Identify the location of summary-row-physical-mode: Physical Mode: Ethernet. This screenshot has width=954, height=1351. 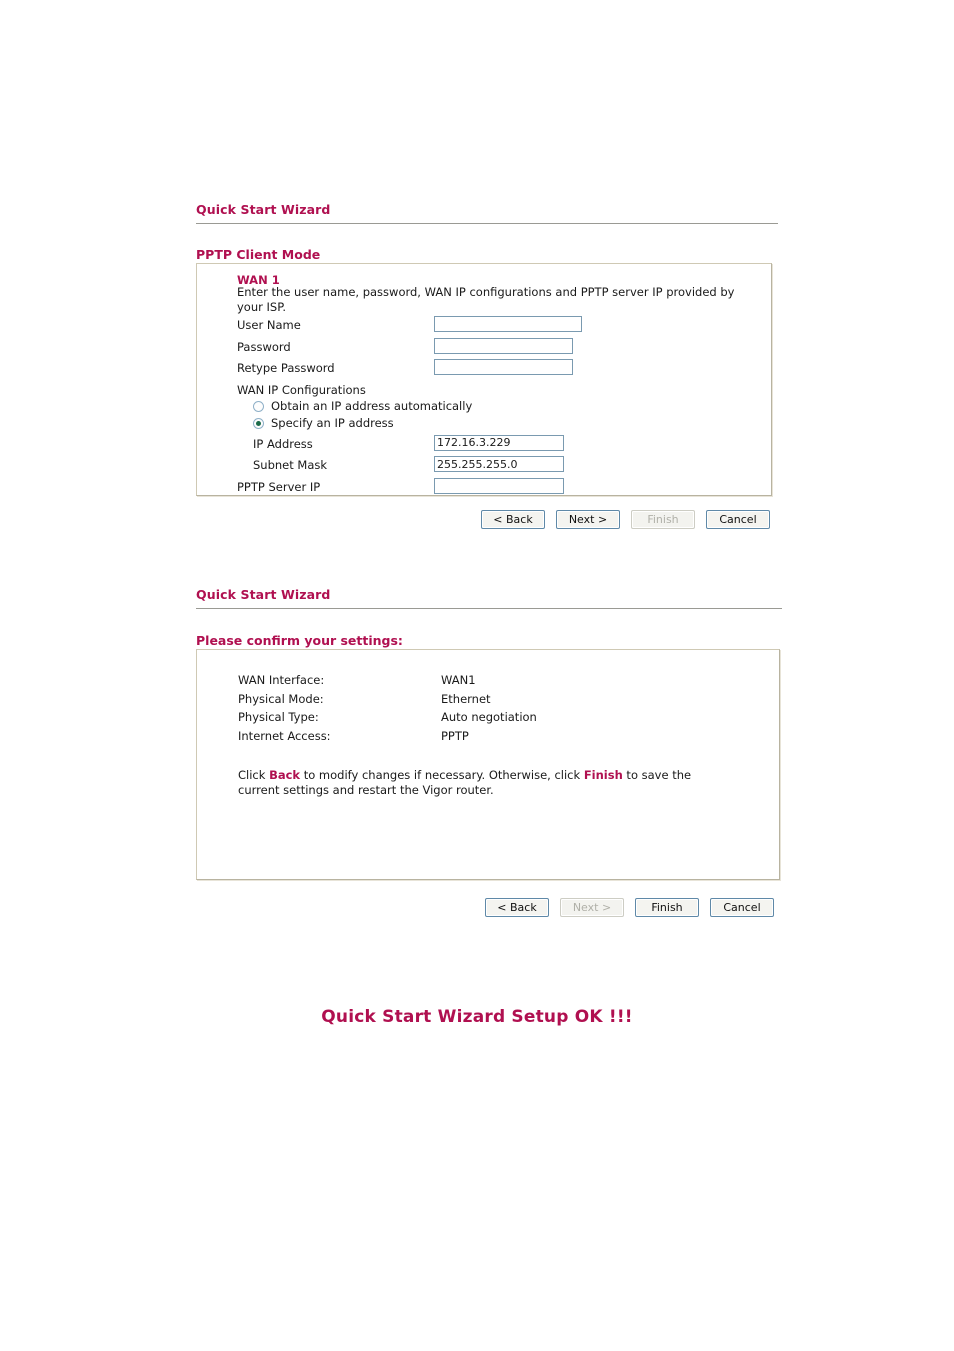
(488, 701).